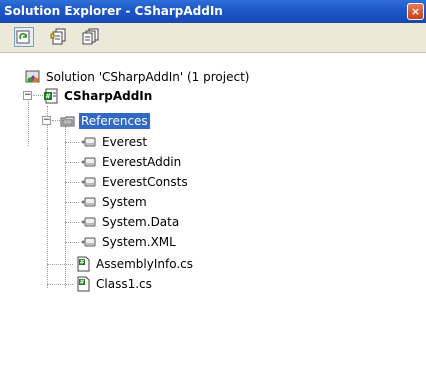 The image size is (426, 370). Describe the element at coordinates (67, 121) in the screenshot. I see `references-folder-icon` at that location.